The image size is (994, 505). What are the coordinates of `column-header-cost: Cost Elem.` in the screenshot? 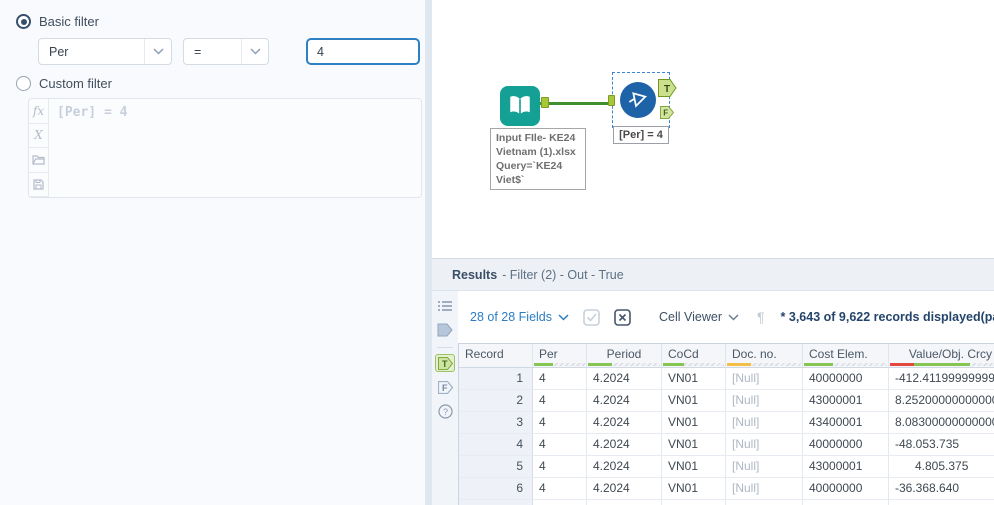 It's located at (846, 356).